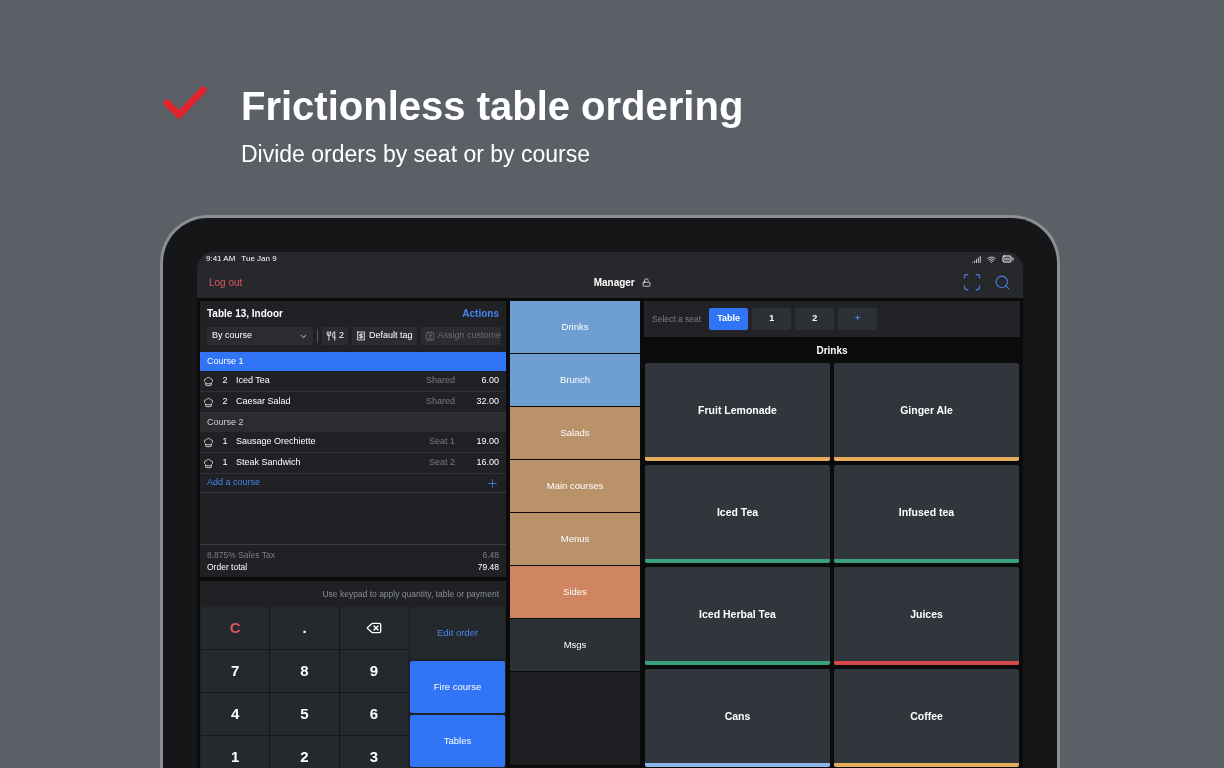 The width and height of the screenshot is (1224, 768). Describe the element at coordinates (815, 319) in the screenshot. I see `seat-button: 2` at that location.